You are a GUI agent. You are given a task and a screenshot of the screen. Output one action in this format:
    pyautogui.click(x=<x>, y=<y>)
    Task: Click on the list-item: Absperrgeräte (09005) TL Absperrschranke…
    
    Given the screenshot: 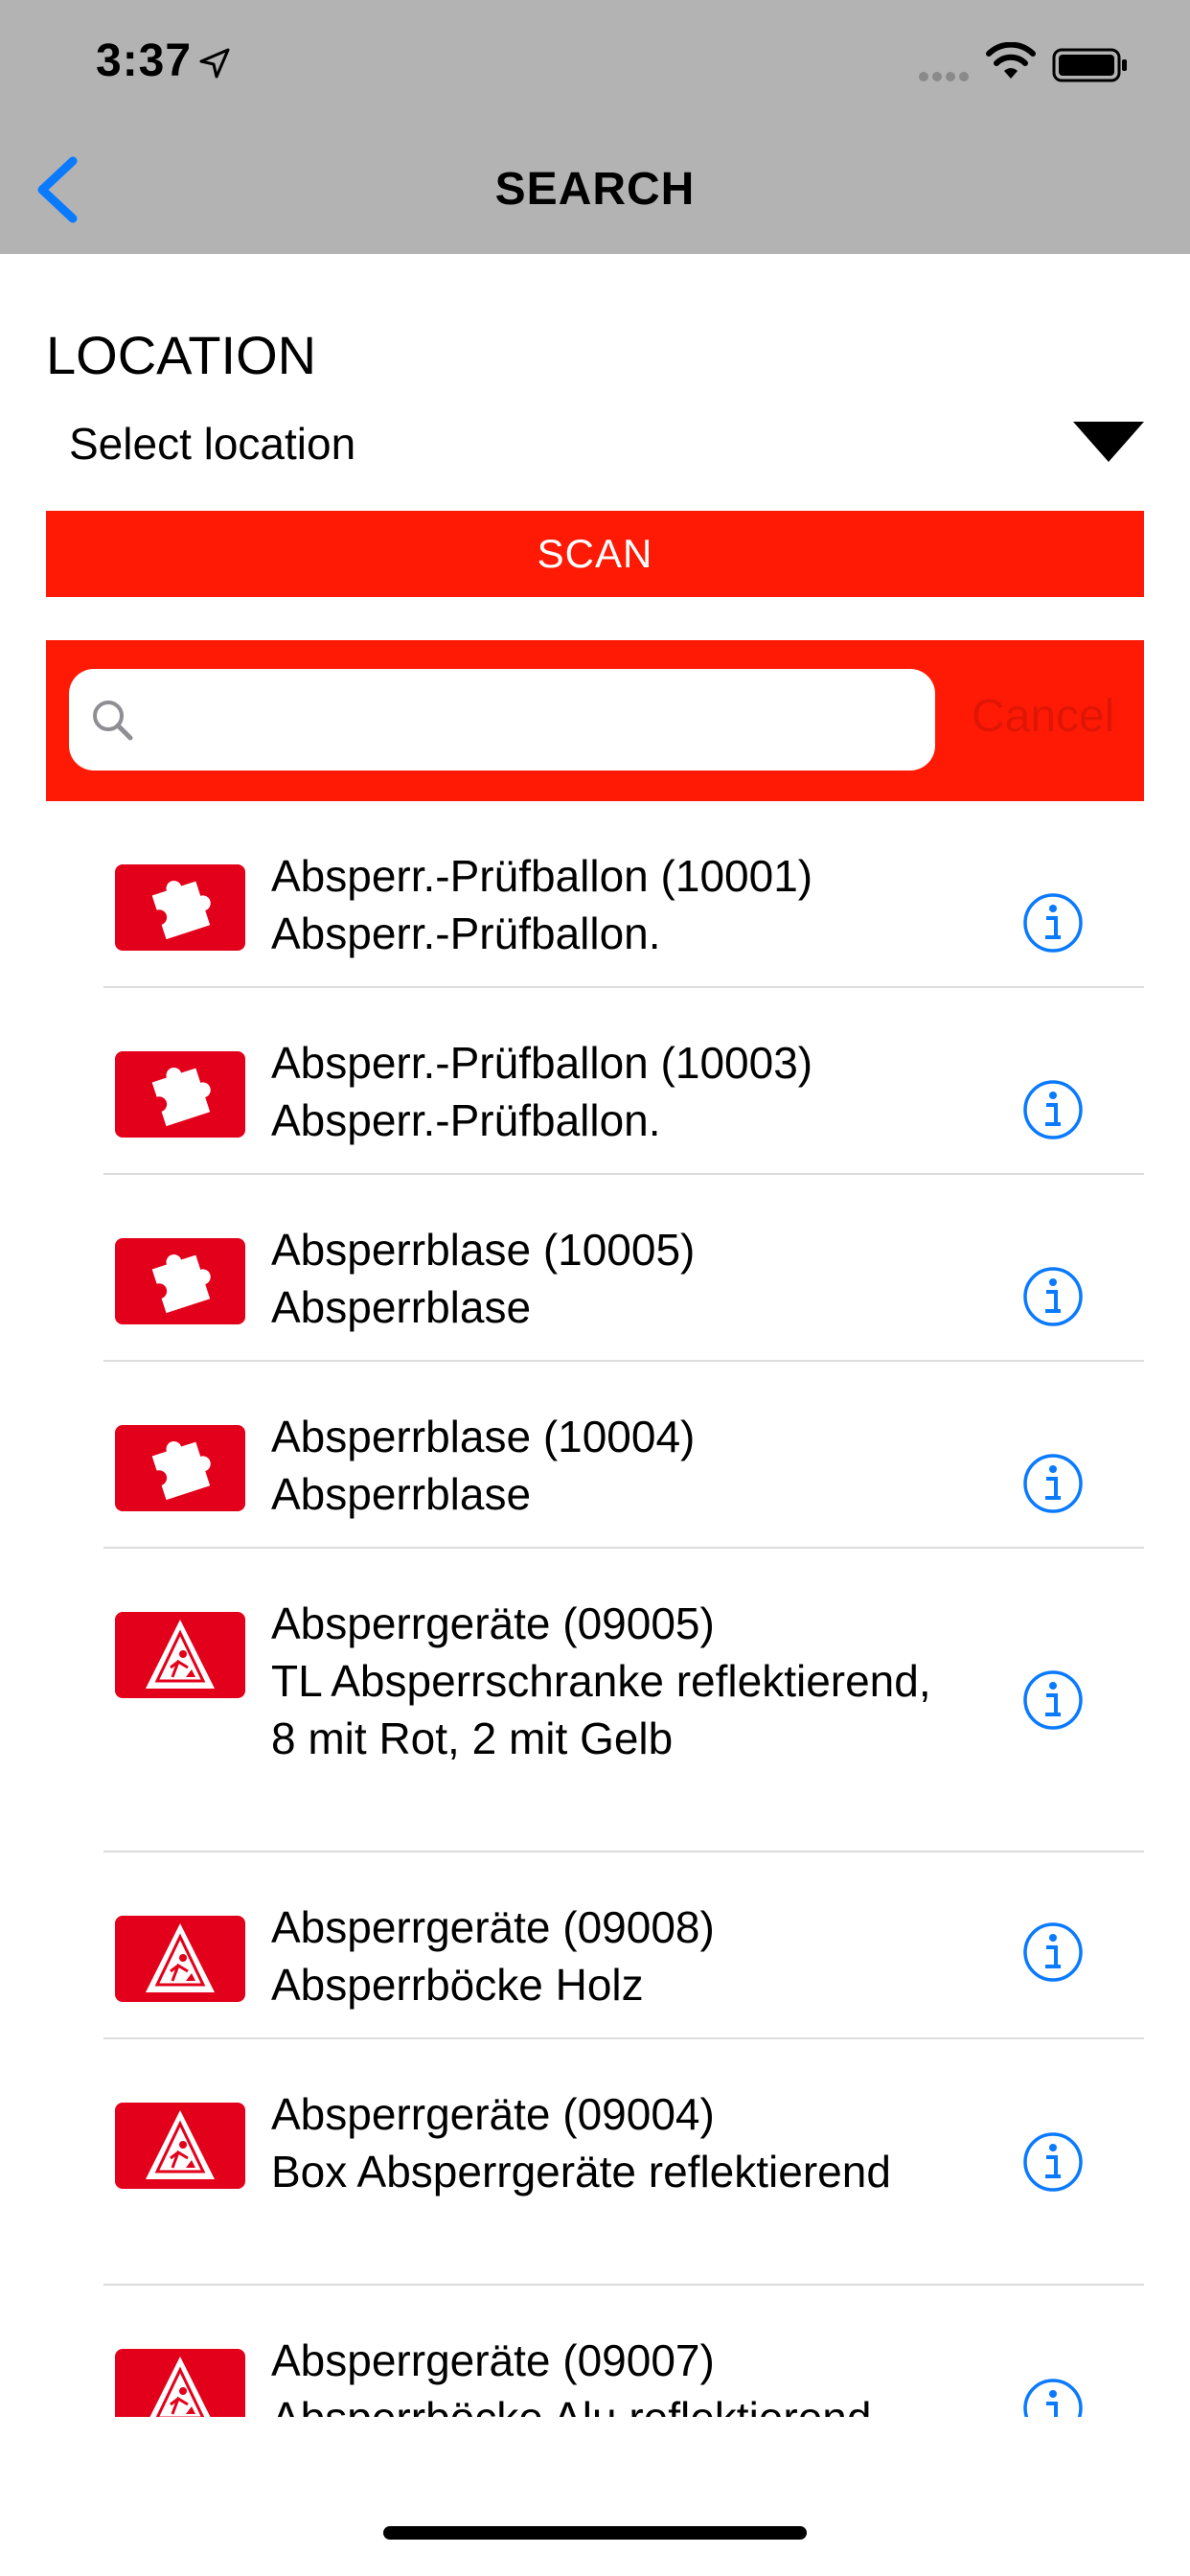 What is the action you would take?
    pyautogui.click(x=623, y=1700)
    